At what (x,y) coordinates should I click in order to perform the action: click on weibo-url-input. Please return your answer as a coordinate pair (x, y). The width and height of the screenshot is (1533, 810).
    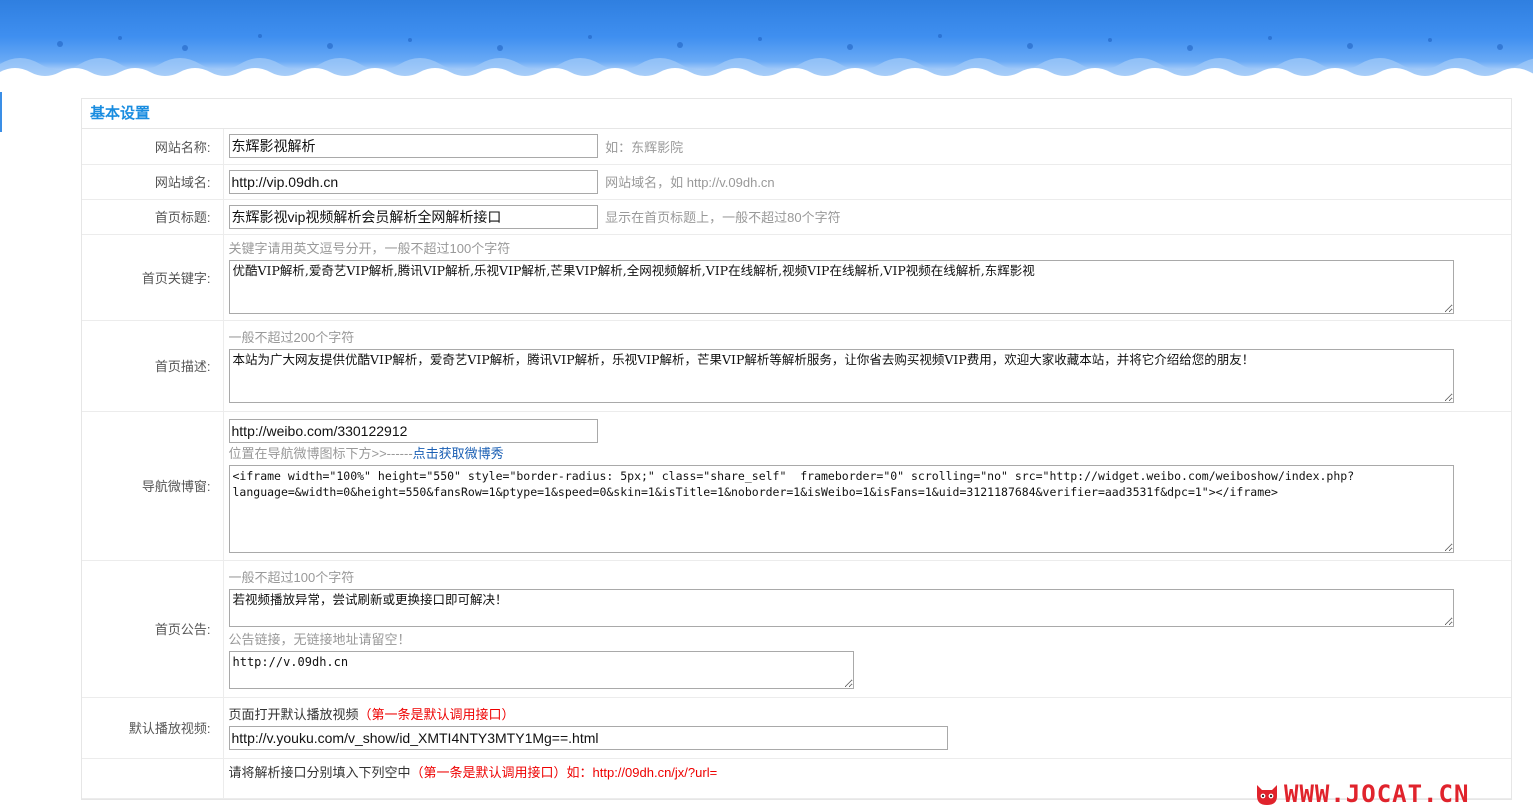
    Looking at the image, I should click on (413, 430).